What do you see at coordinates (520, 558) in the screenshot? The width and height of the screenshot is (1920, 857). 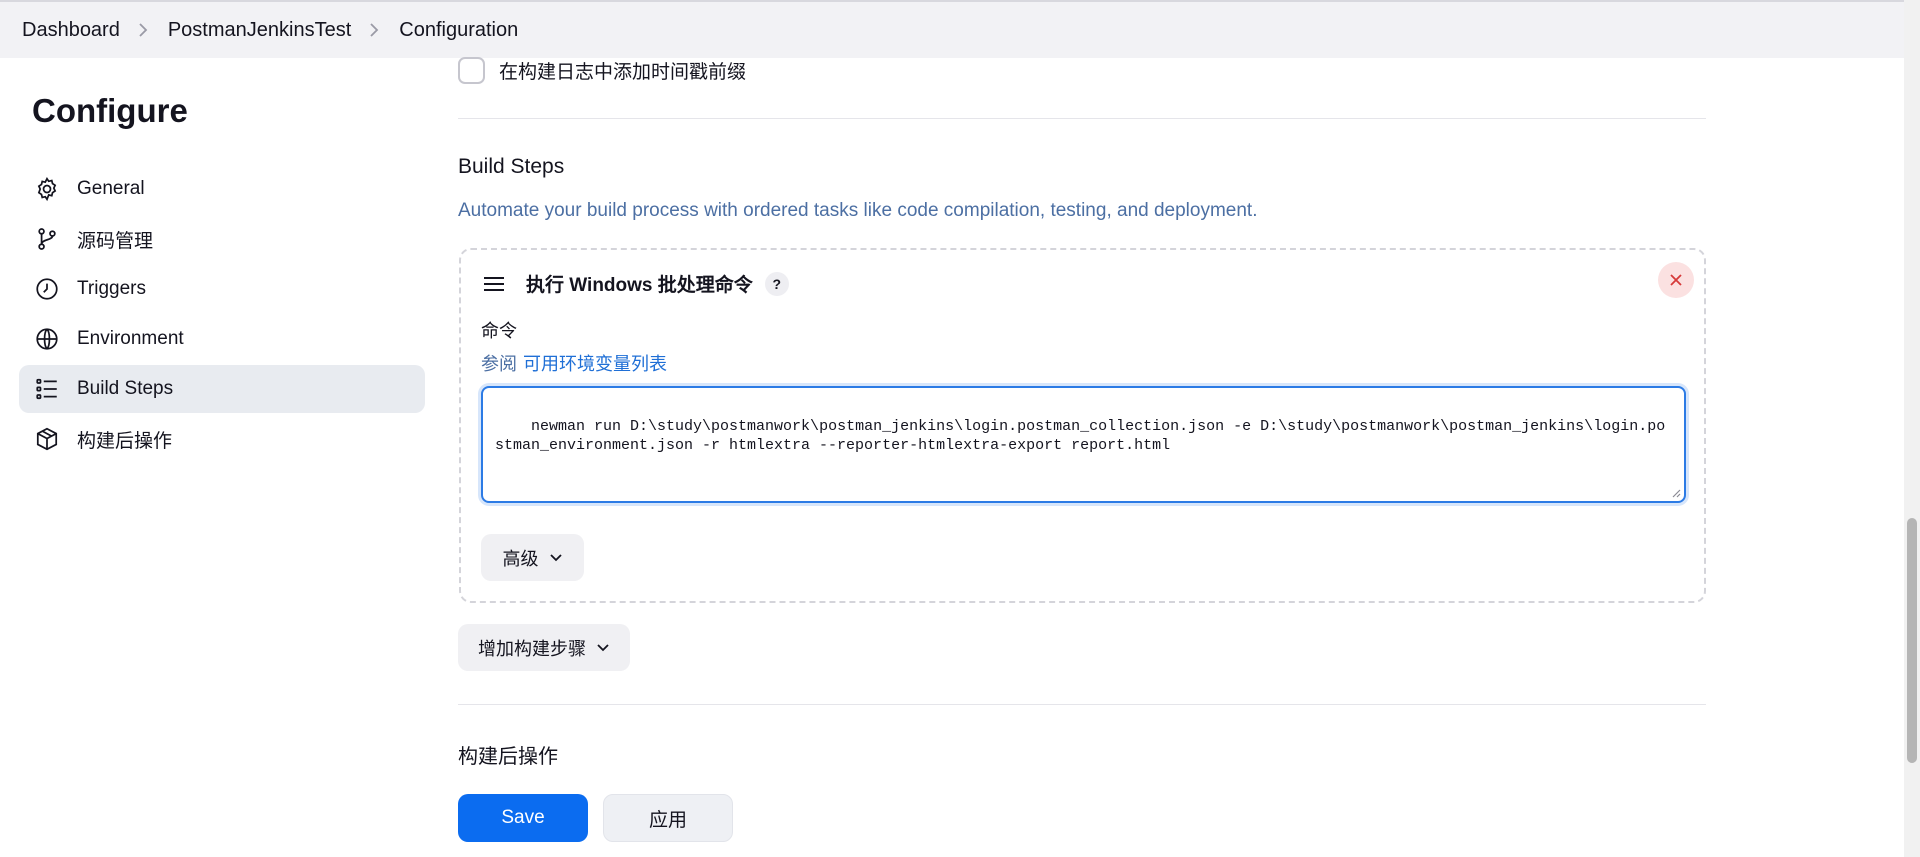 I see `advanced-label: 高级` at bounding box center [520, 558].